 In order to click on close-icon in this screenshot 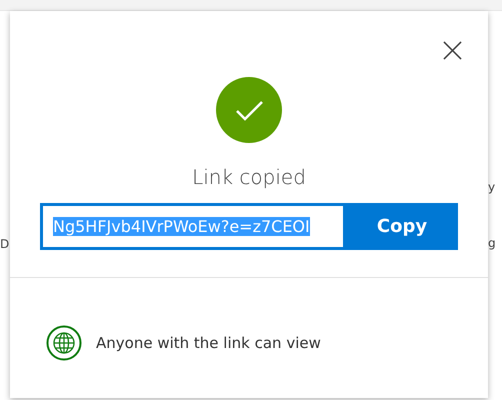, I will do `click(452, 50)`.